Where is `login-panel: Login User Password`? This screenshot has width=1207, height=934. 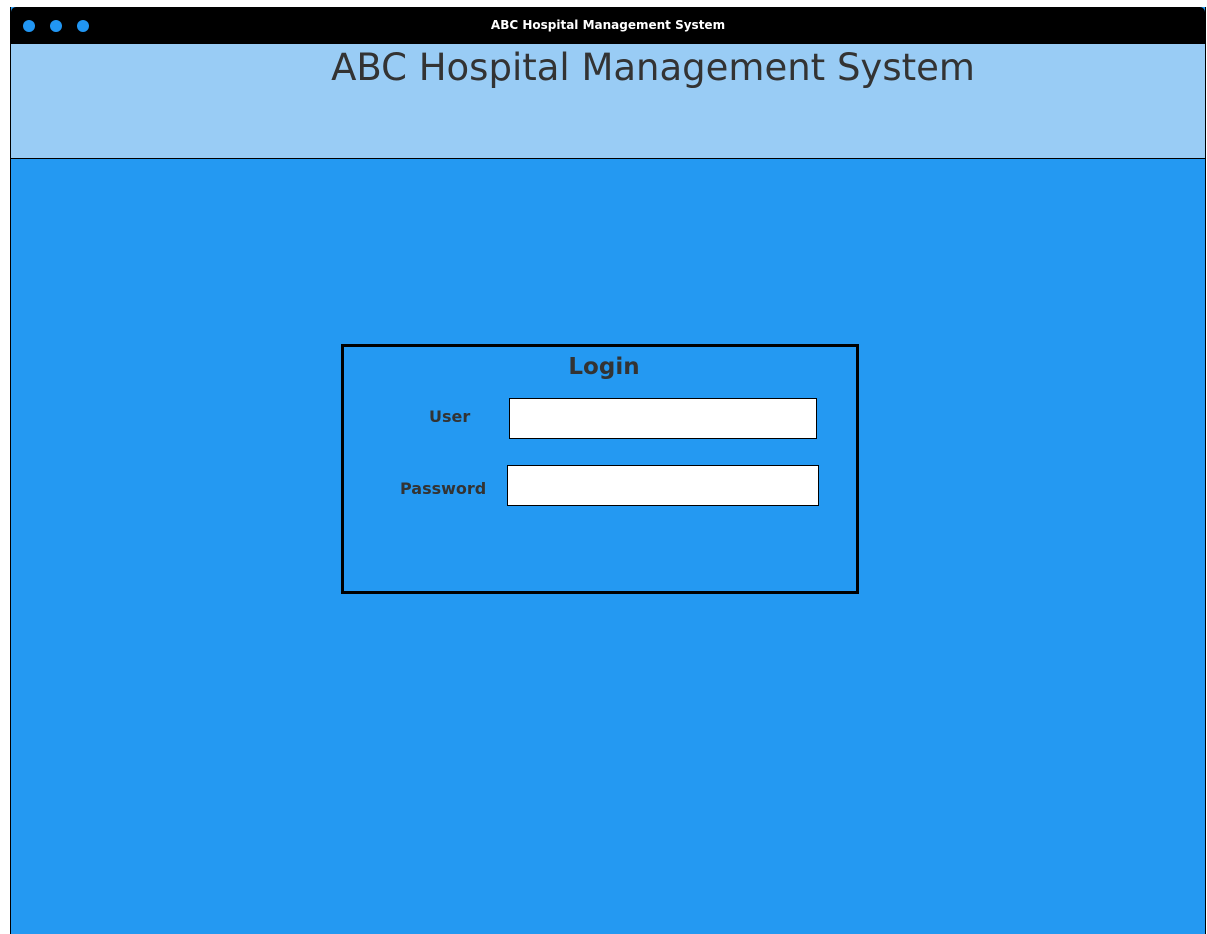
login-panel: Login User Password is located at coordinates (600, 469).